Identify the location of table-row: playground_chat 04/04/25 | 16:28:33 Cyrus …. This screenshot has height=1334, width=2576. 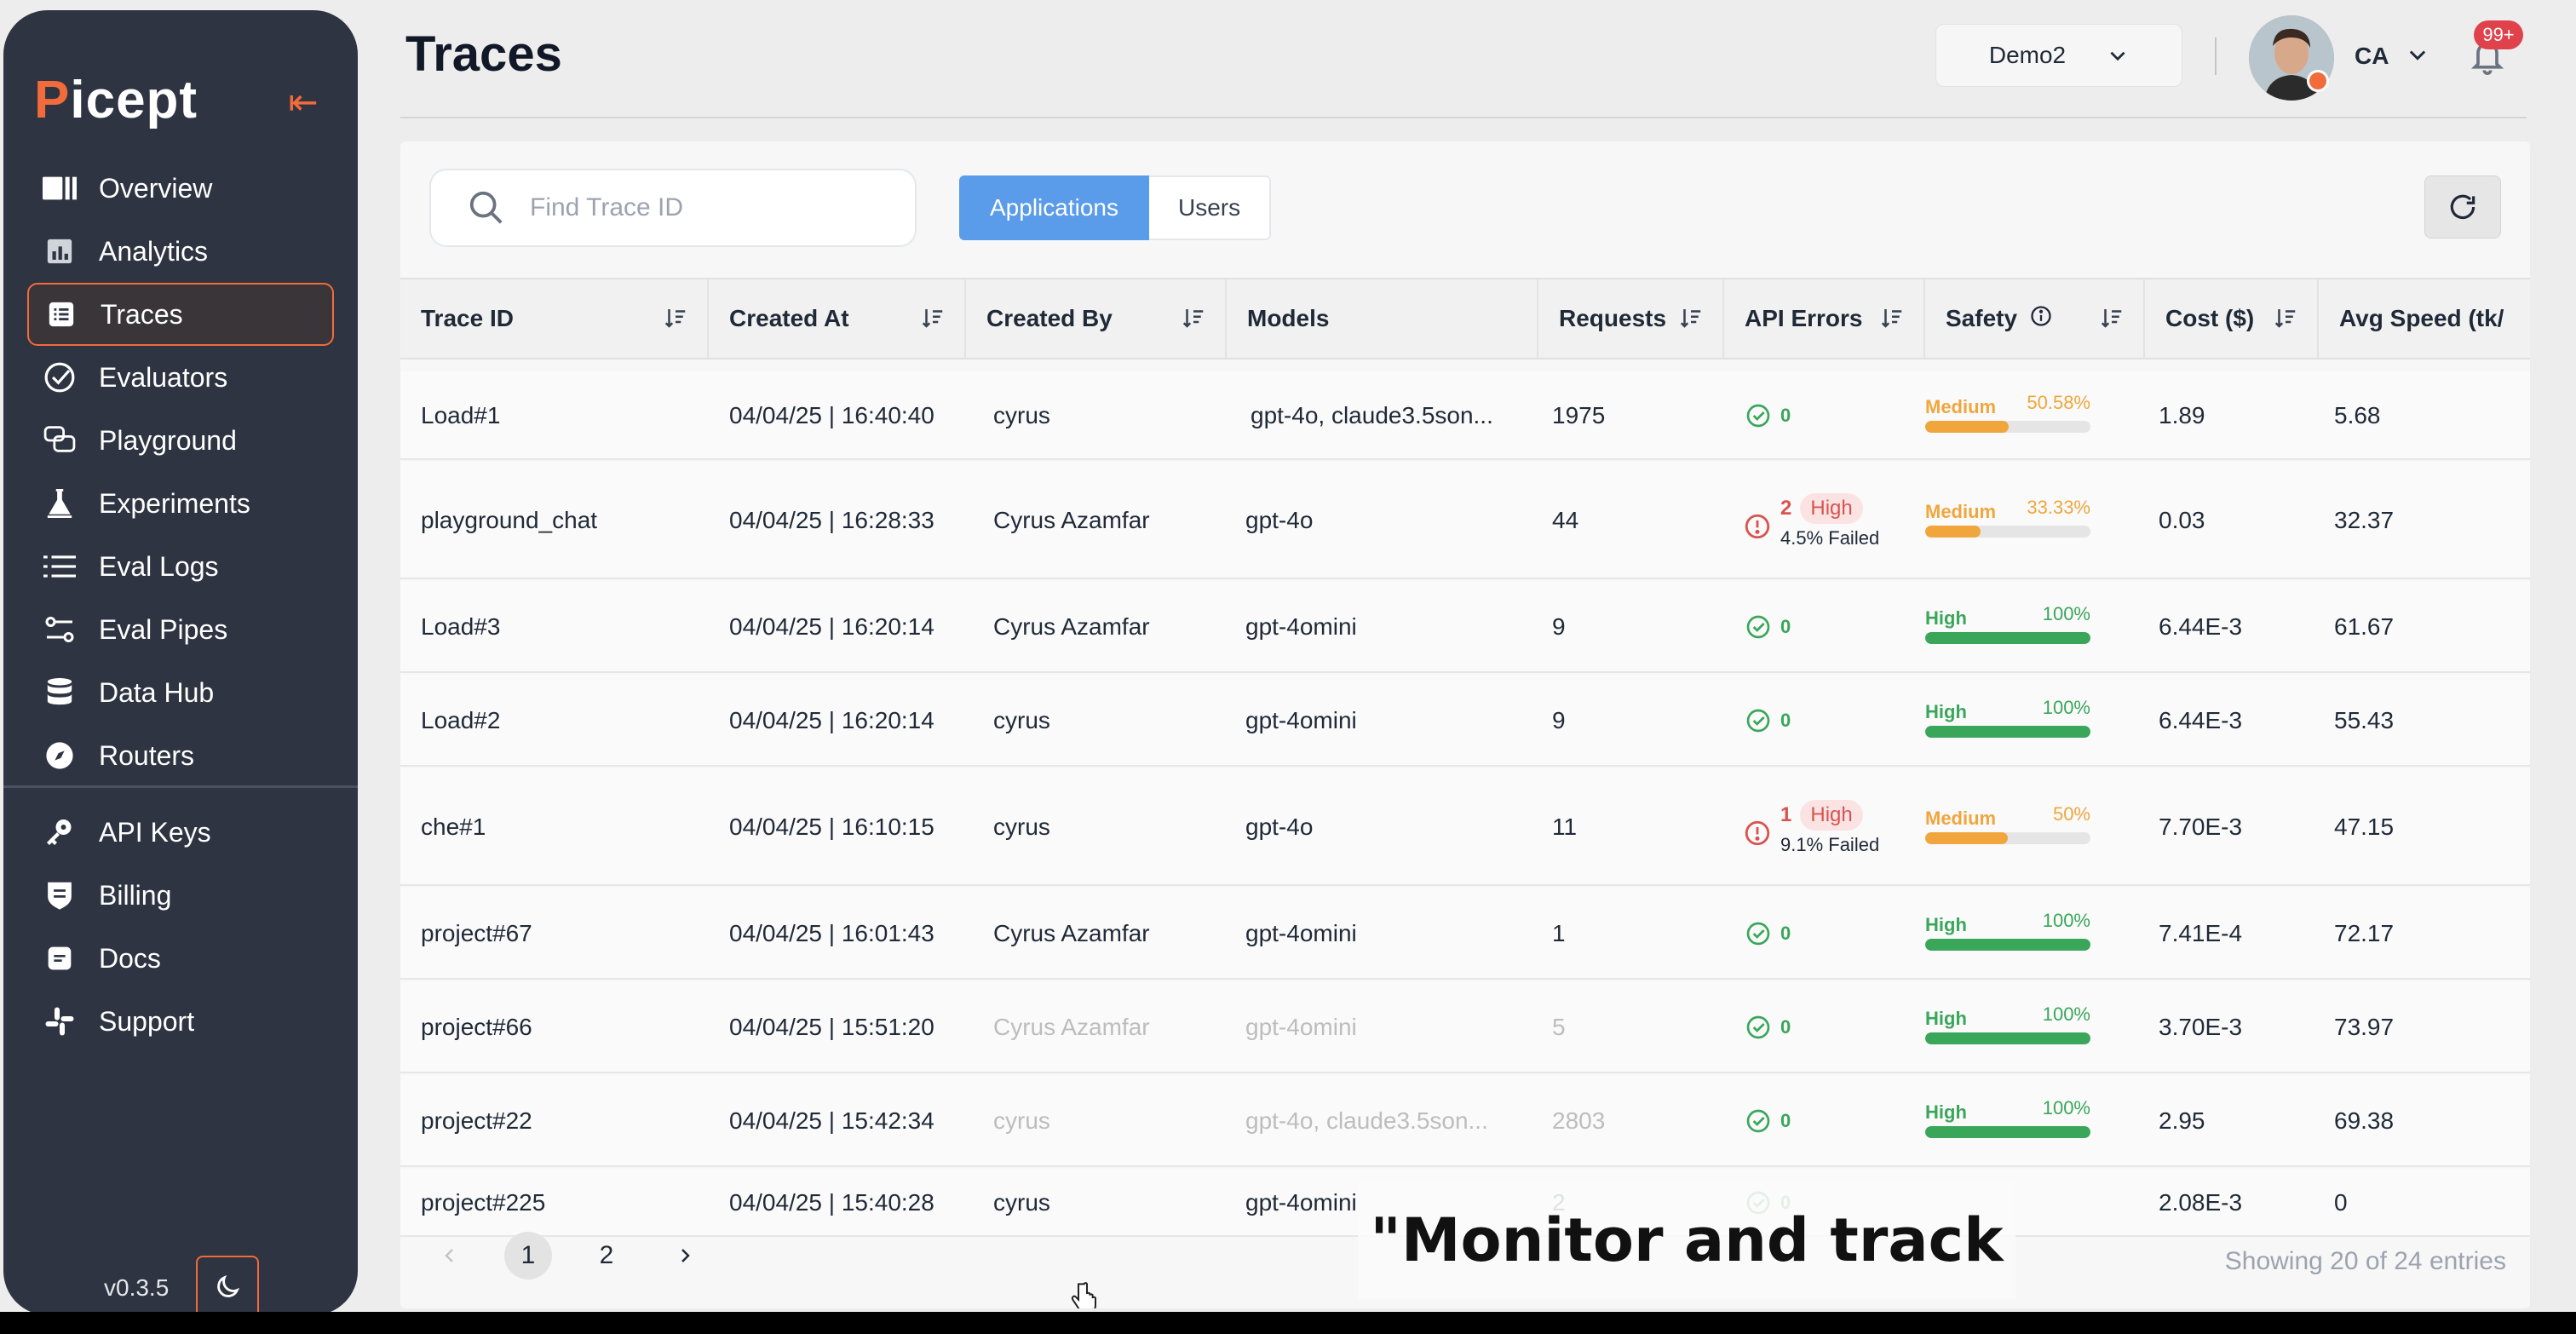
(1465, 521).